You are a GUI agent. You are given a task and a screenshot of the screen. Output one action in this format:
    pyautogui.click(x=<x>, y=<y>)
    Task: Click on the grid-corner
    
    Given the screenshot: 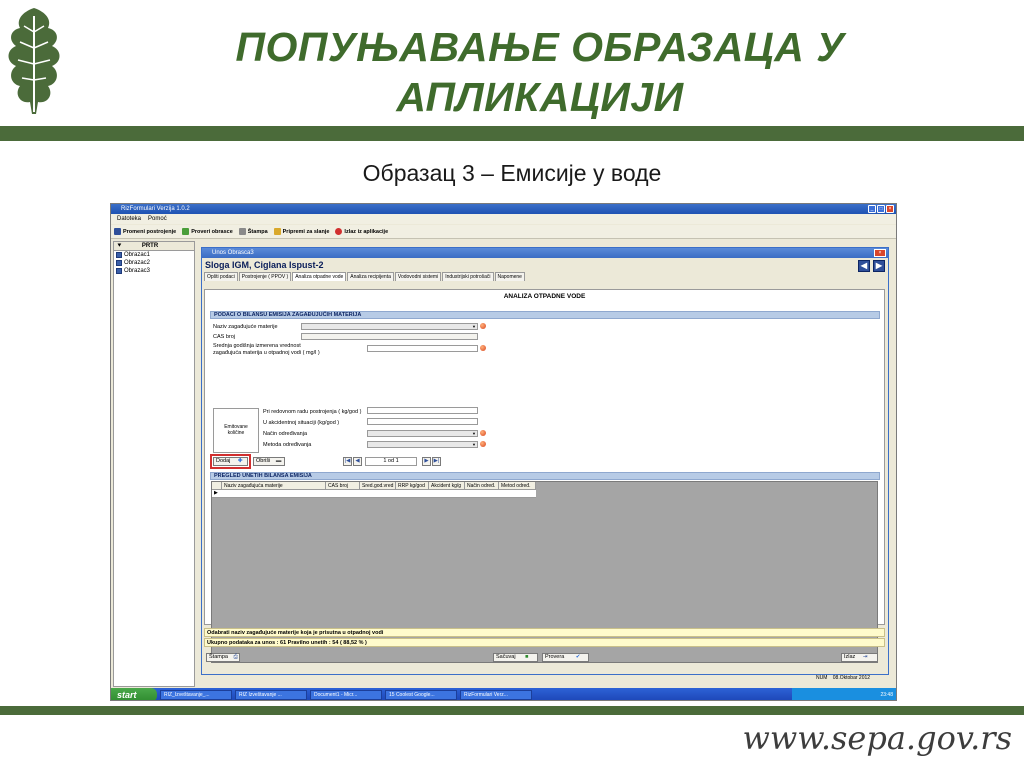 What is the action you would take?
    pyautogui.click(x=217, y=485)
    